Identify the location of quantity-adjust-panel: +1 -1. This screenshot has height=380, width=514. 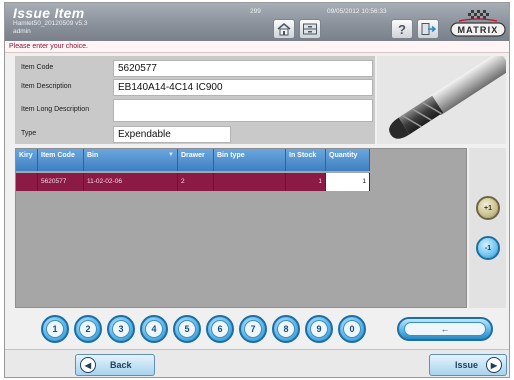
(487, 228).